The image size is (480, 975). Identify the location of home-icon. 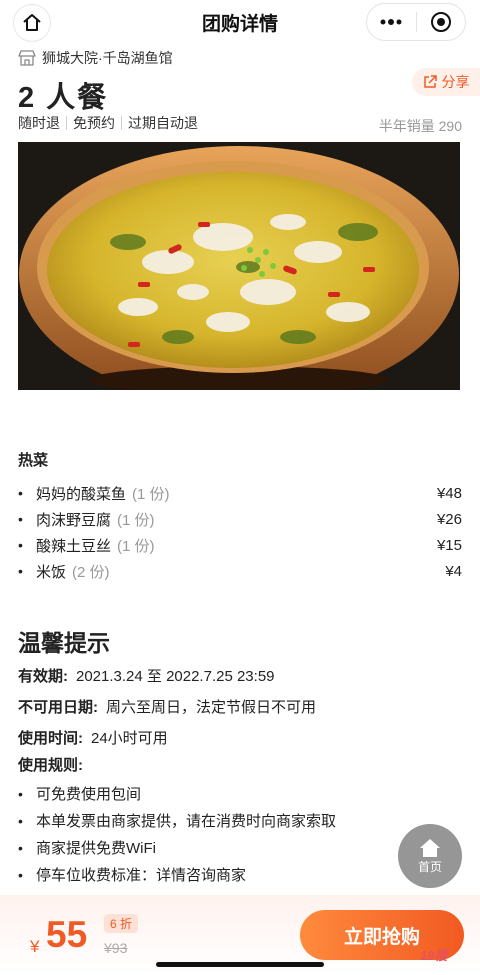
(430, 847).